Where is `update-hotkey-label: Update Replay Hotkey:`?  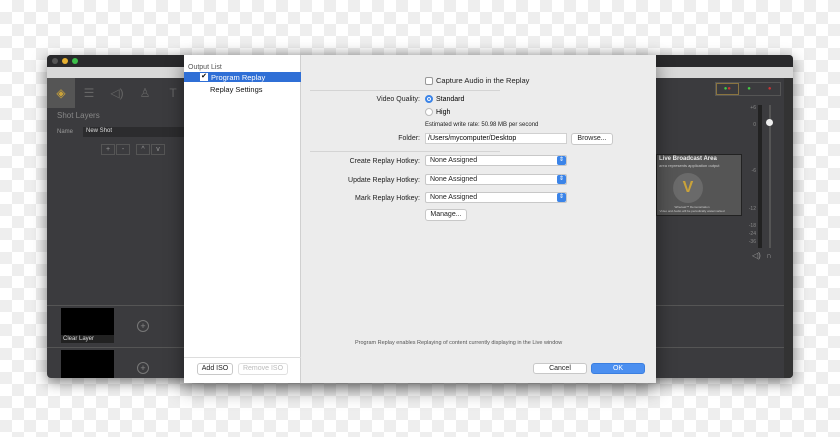
update-hotkey-label: Update Replay Hotkey: is located at coordinates (384, 180).